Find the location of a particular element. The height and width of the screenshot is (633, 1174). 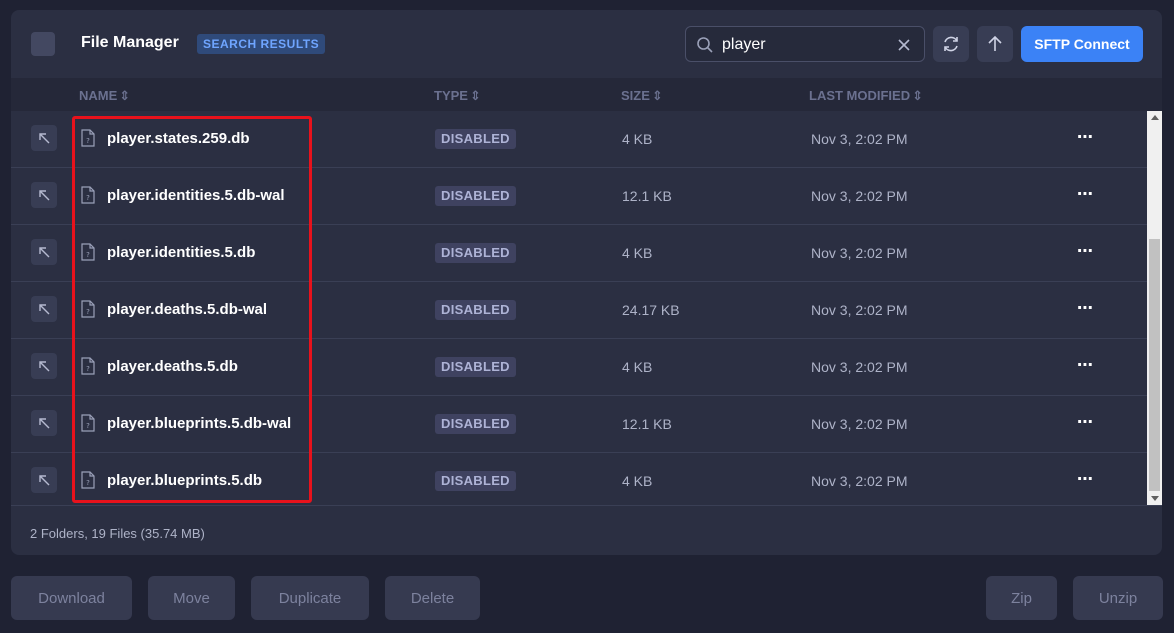

close-icon is located at coordinates (904, 45).